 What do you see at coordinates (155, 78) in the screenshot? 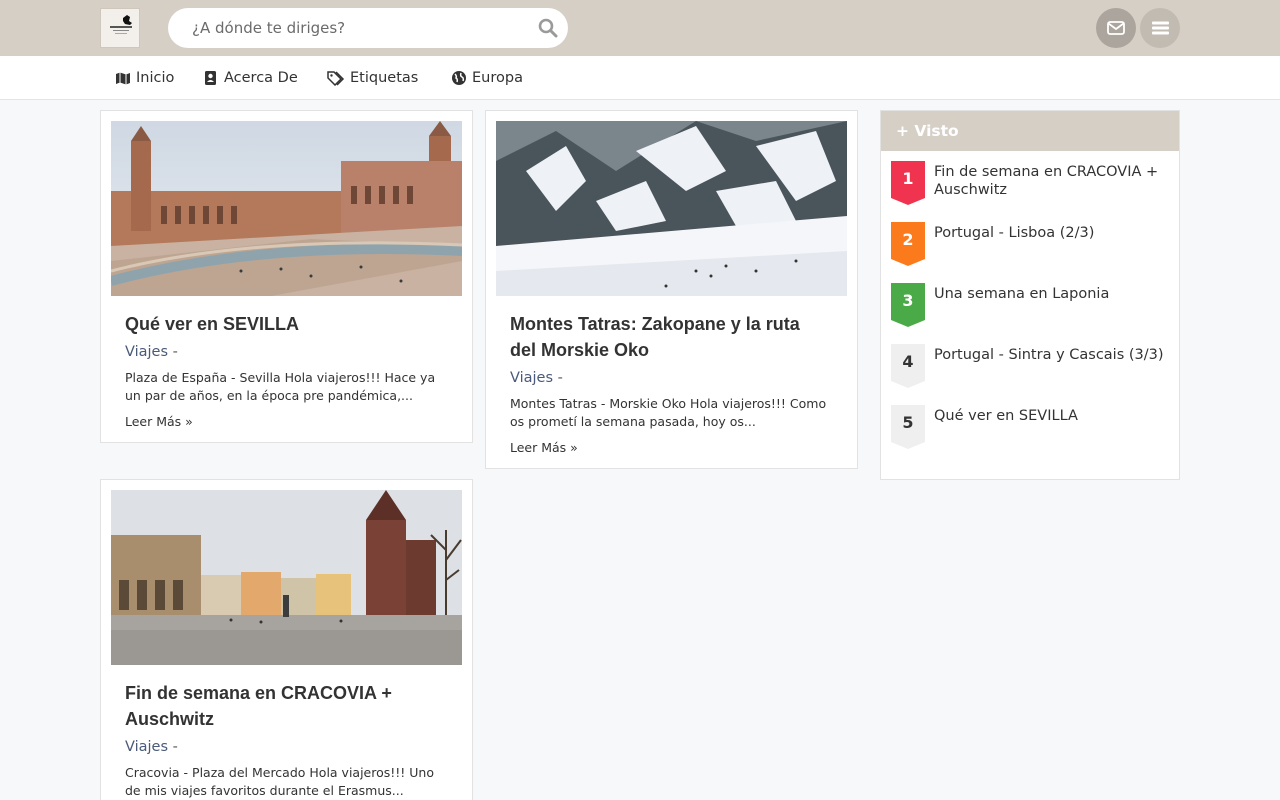
I see `nav-label: Inicio` at bounding box center [155, 78].